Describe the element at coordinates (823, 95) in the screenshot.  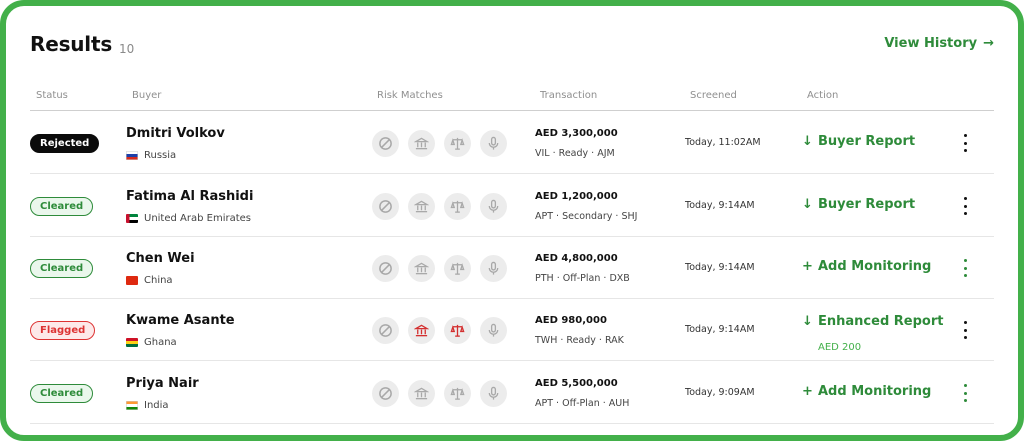
I see `column-header-action: Action` at that location.